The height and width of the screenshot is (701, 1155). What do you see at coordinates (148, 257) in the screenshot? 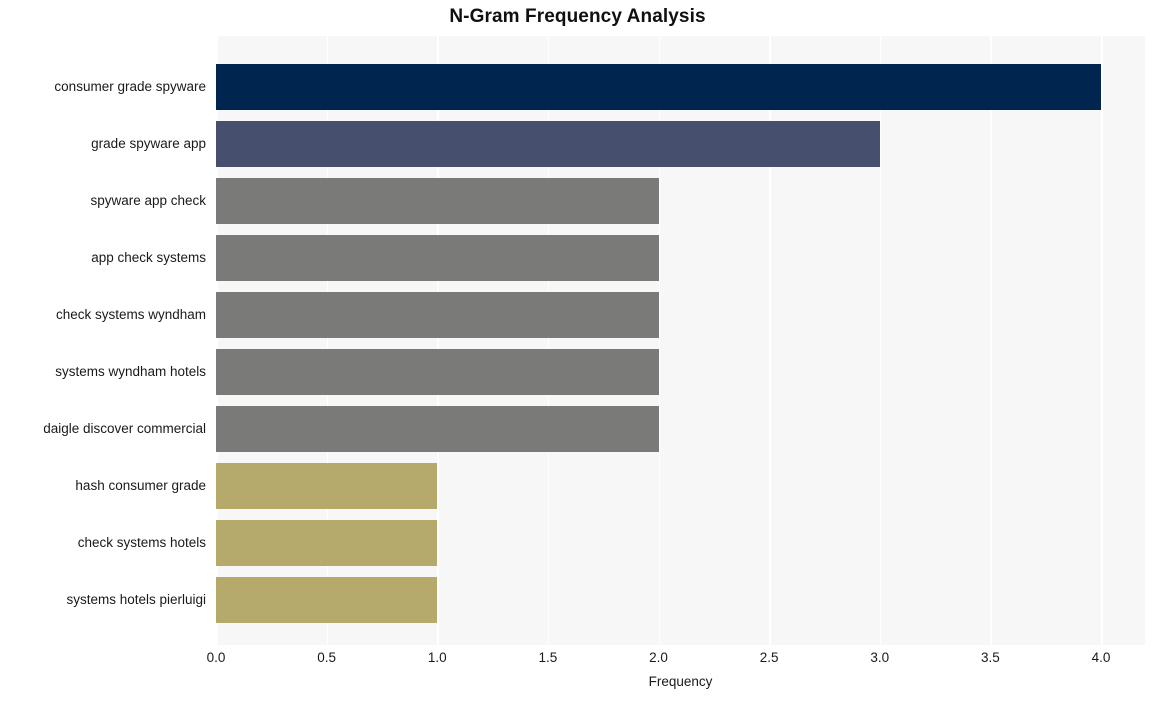
I see `y-axis-tick-label: app check systems` at bounding box center [148, 257].